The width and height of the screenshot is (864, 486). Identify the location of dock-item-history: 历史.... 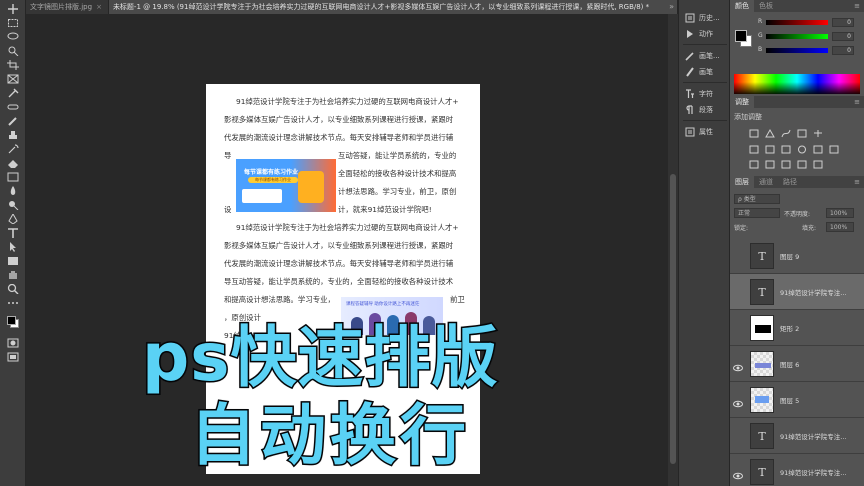
(702, 18).